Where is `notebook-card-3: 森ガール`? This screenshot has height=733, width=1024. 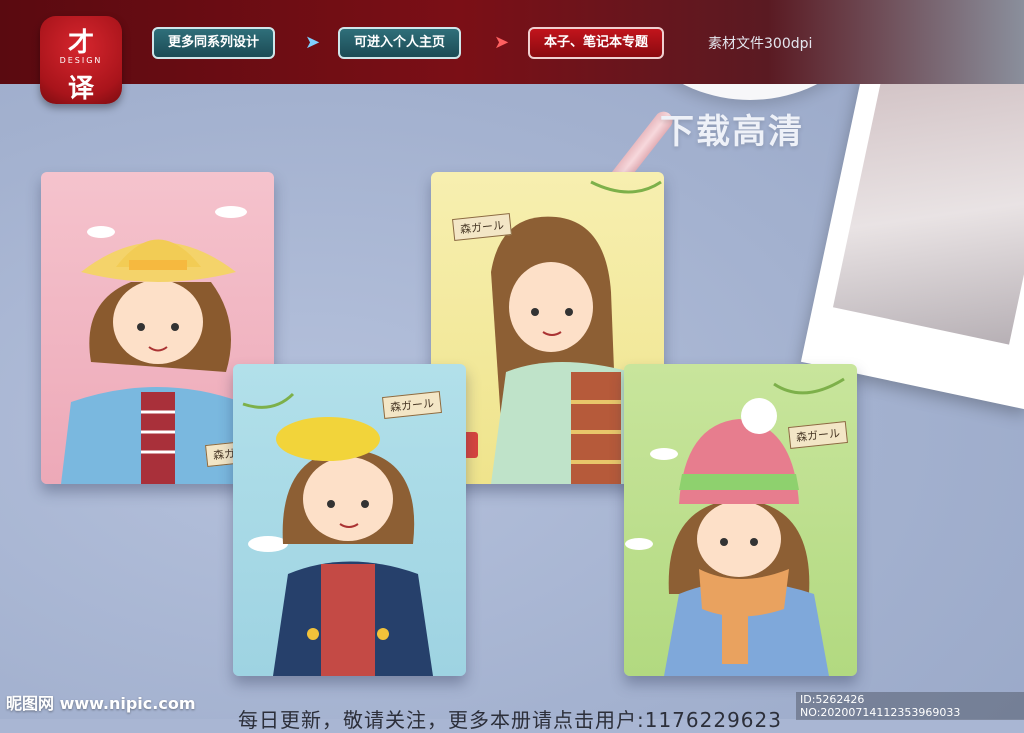
notebook-card-3: 森ガール is located at coordinates (349, 520).